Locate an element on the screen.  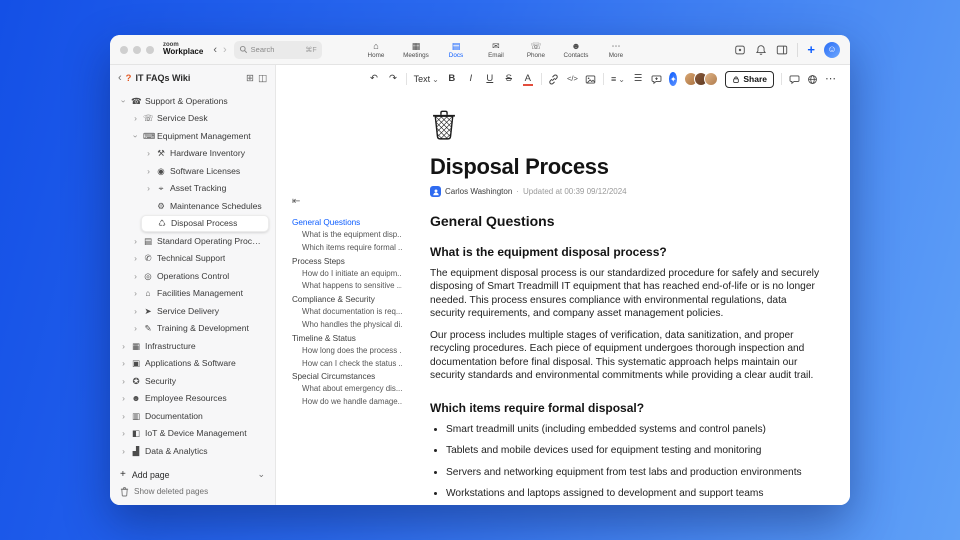
share-button: Share is located at coordinates (749, 79).